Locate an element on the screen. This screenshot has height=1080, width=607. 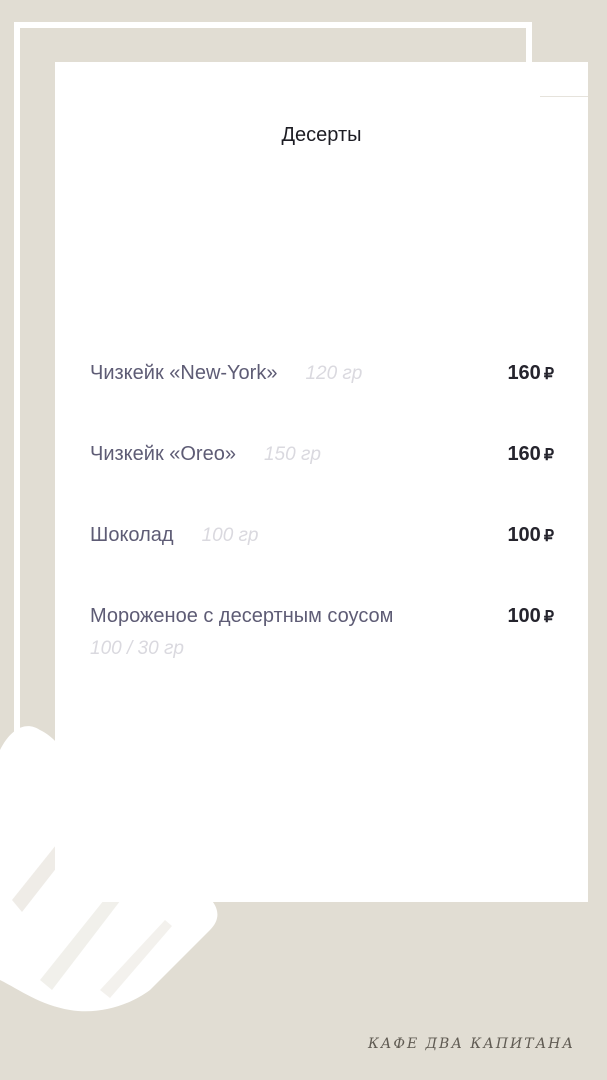
card-edge-line is located at coordinates (564, 96).